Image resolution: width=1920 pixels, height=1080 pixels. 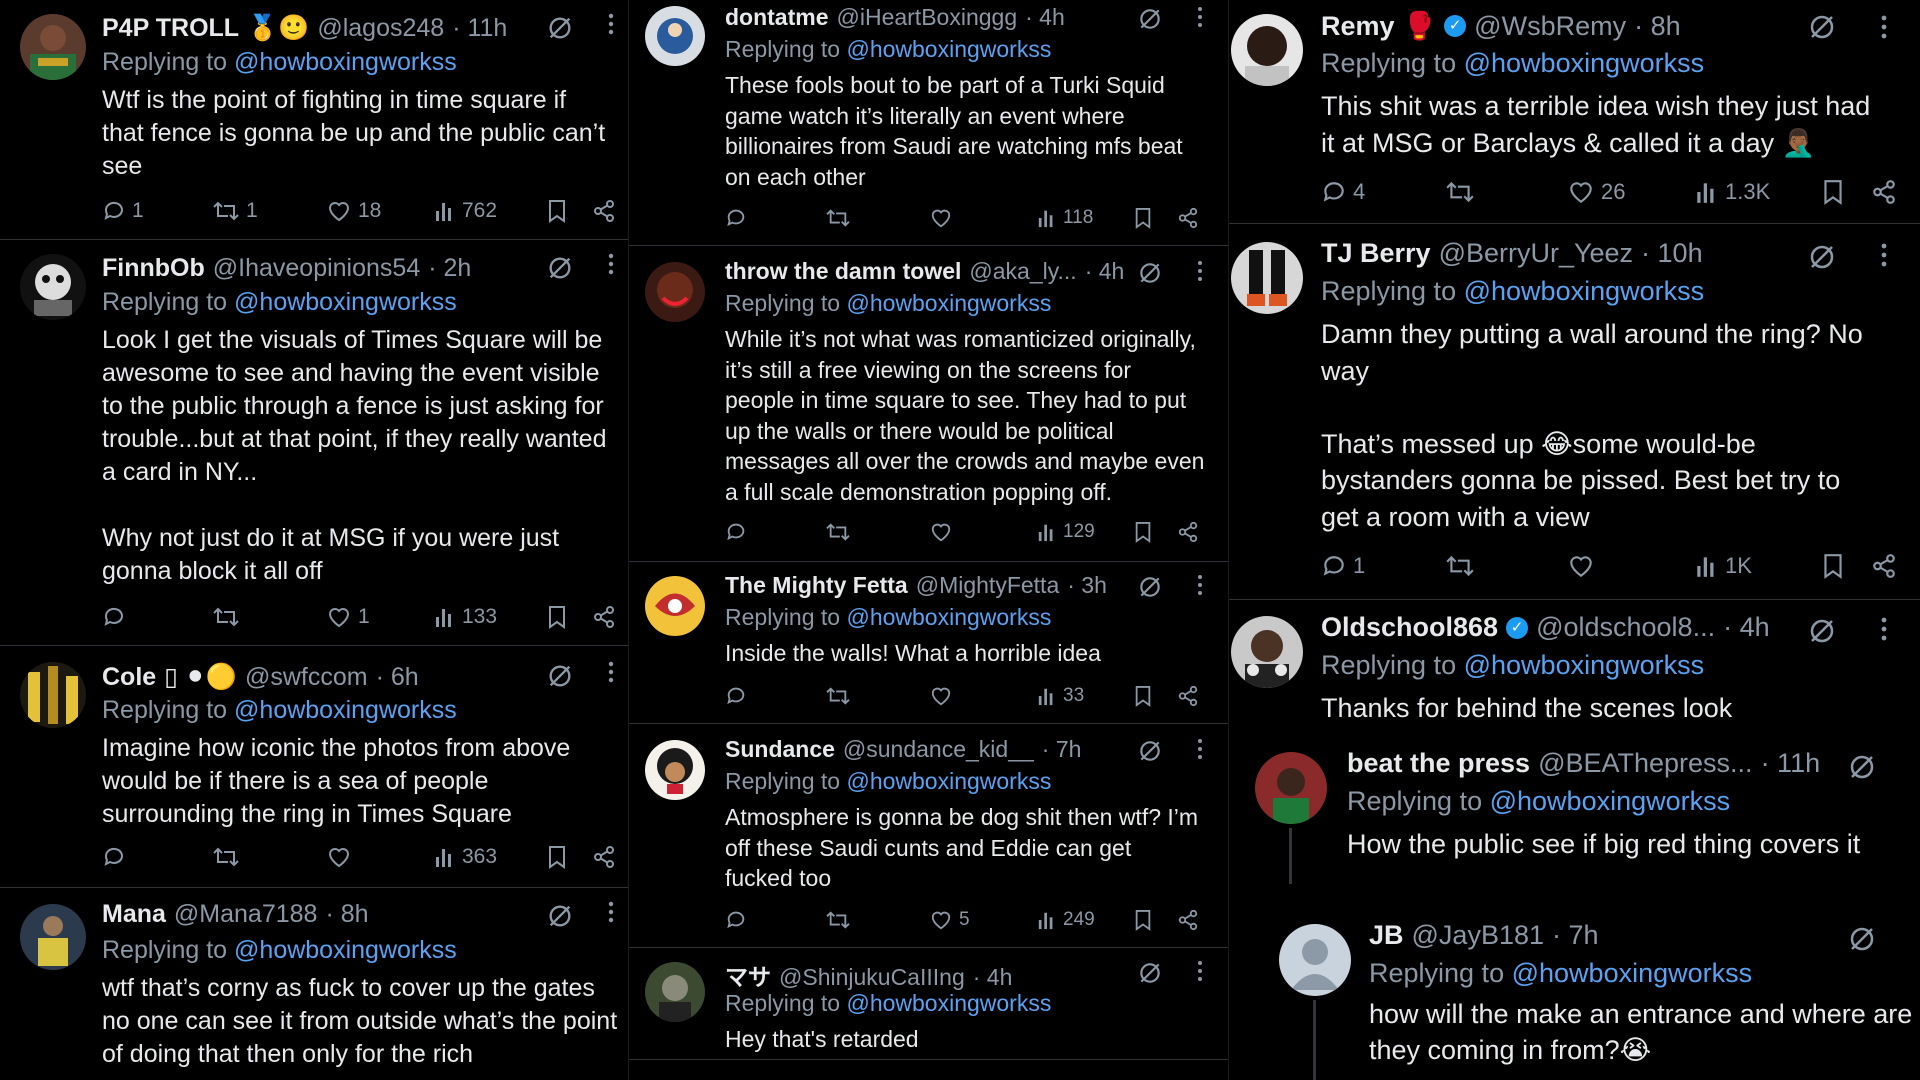 I want to click on user-handle: @Mana7188, so click(x=246, y=914).